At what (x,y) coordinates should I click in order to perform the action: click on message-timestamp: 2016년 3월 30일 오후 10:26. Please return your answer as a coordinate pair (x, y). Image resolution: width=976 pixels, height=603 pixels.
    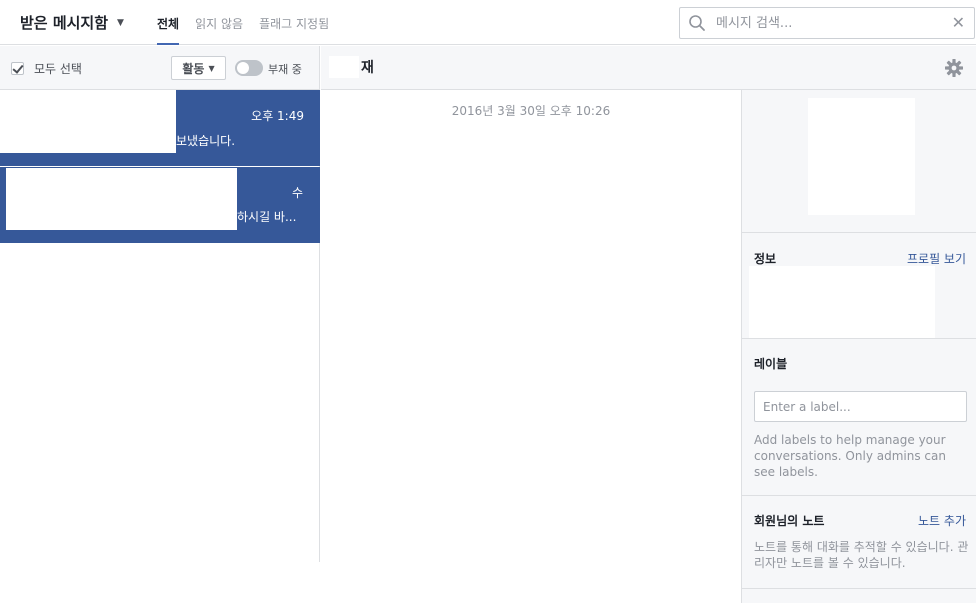
    Looking at the image, I should click on (531, 111).